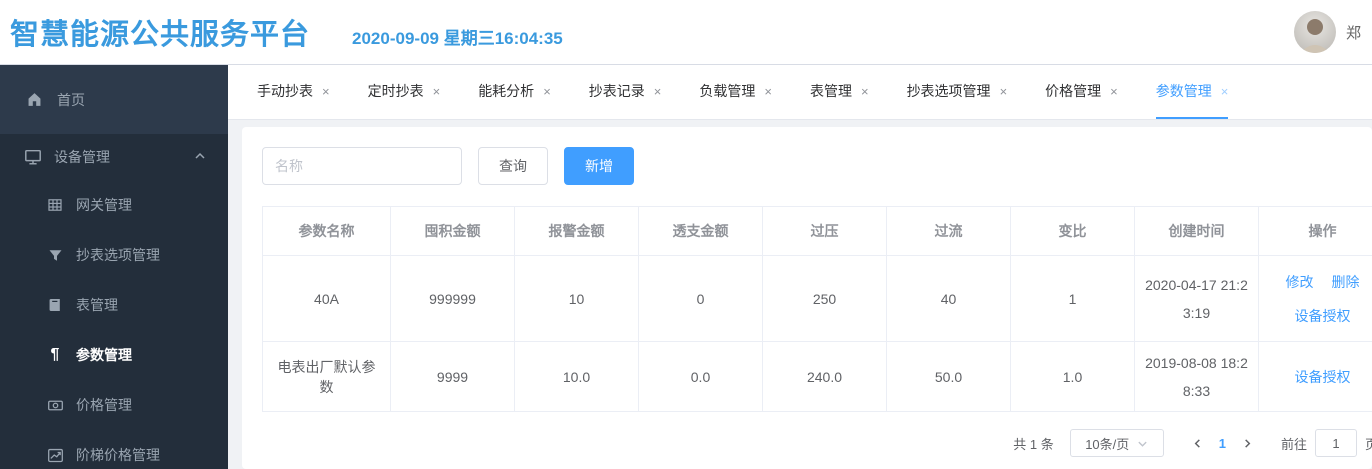 The image size is (1372, 469). What do you see at coordinates (104, 405) in the screenshot?
I see `sidebar-item-label: 价格管理` at bounding box center [104, 405].